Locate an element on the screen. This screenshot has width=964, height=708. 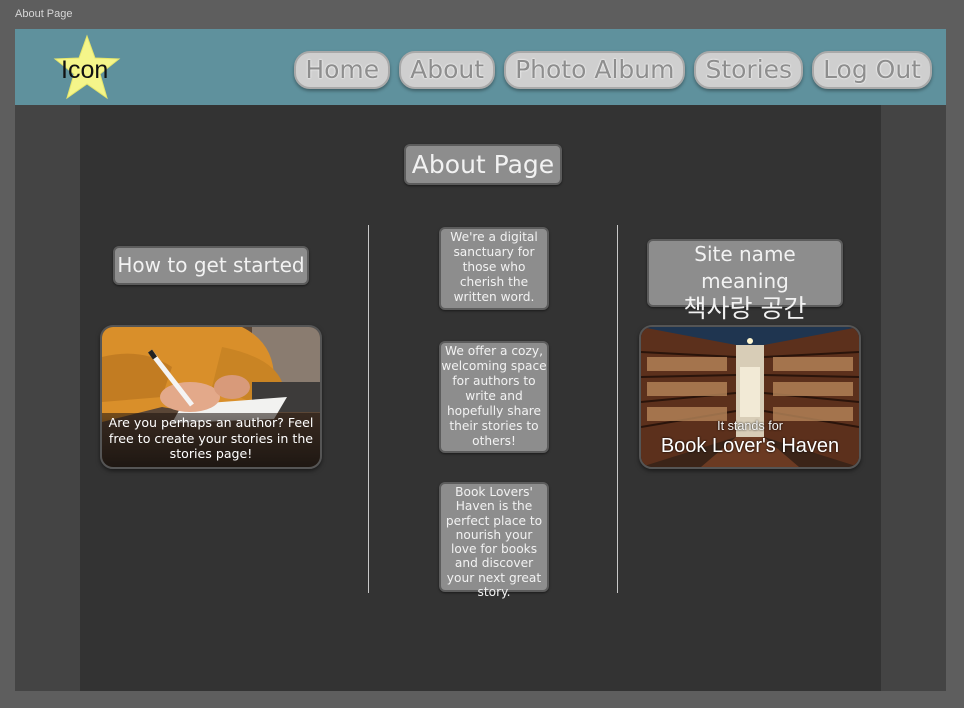
logo: Icon is located at coordinates (87, 67).